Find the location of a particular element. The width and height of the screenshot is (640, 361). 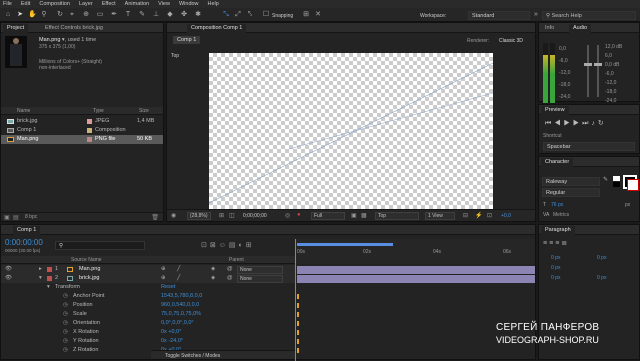

transform-group: ▾ Transform Reset is located at coordinates (148, 287).